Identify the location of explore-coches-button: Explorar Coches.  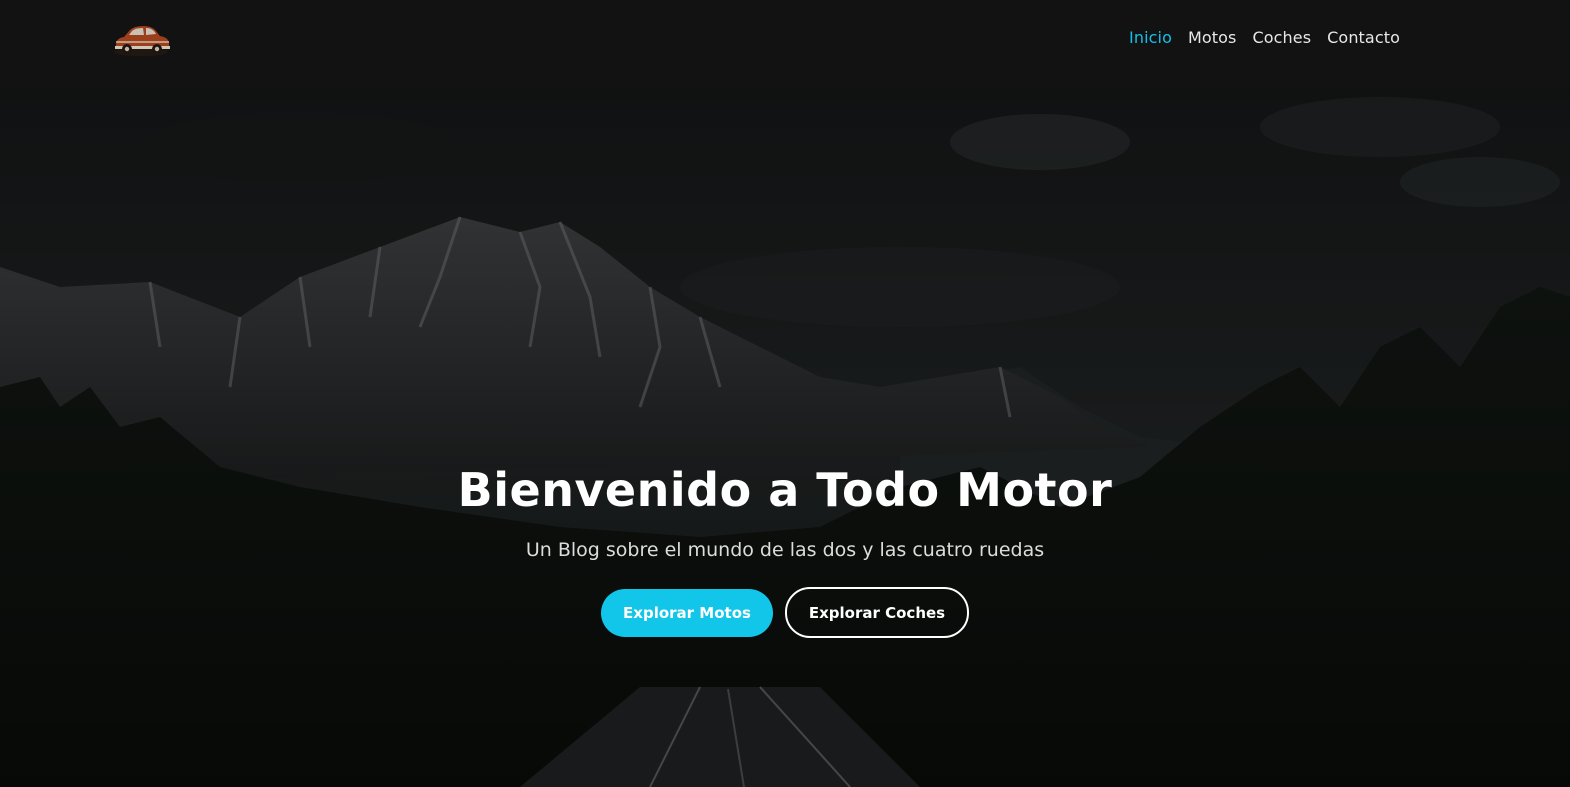
(877, 612).